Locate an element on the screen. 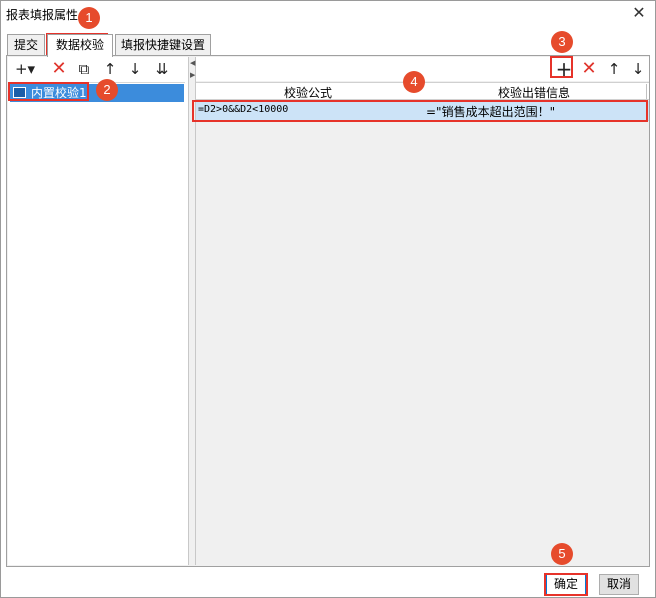  close-icon: ✕ is located at coordinates (639, 13).